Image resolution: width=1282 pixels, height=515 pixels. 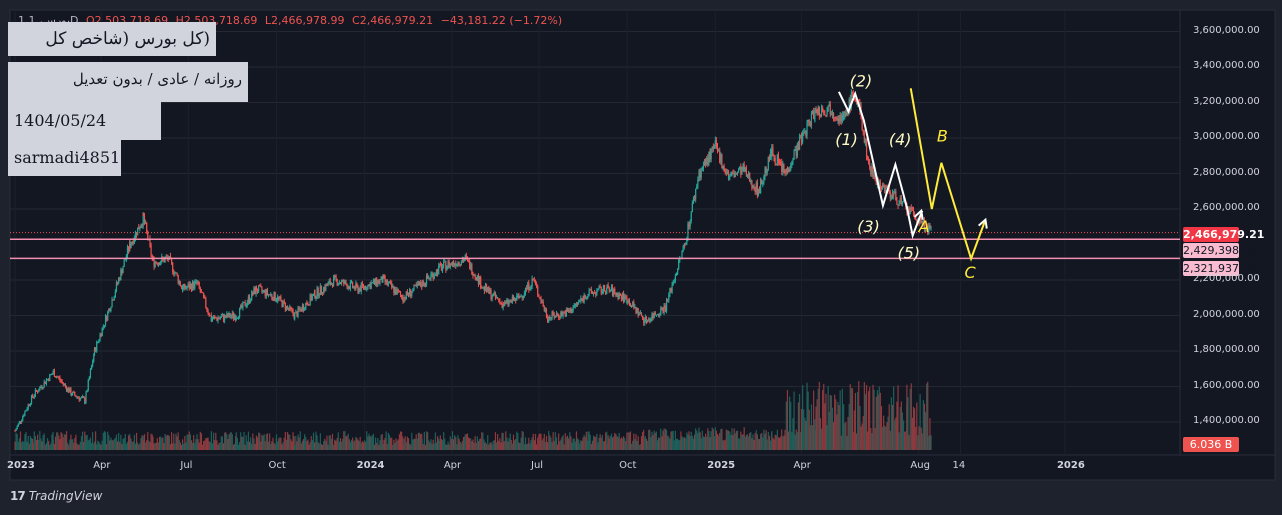 What do you see at coordinates (56, 496) in the screenshot?
I see `tradingview-logo: 17 TradingView` at bounding box center [56, 496].